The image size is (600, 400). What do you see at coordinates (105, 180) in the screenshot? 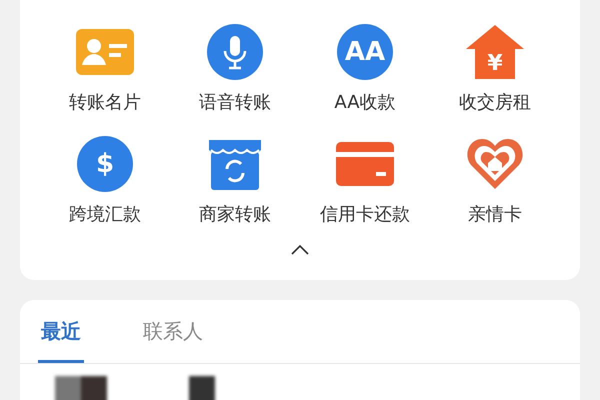
I see `service-shortcut: $ 跨境汇款` at bounding box center [105, 180].